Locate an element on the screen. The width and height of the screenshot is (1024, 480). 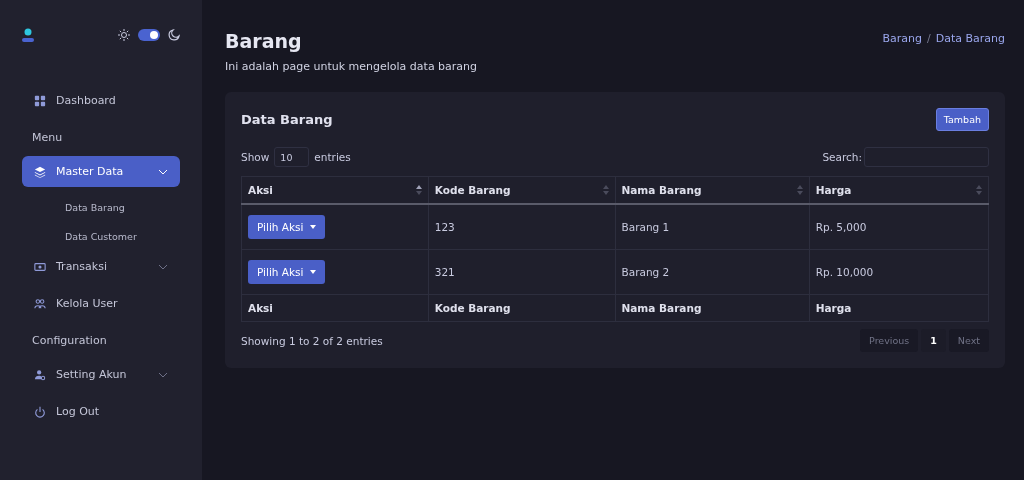
column-header: Kode Barang is located at coordinates (521, 190).